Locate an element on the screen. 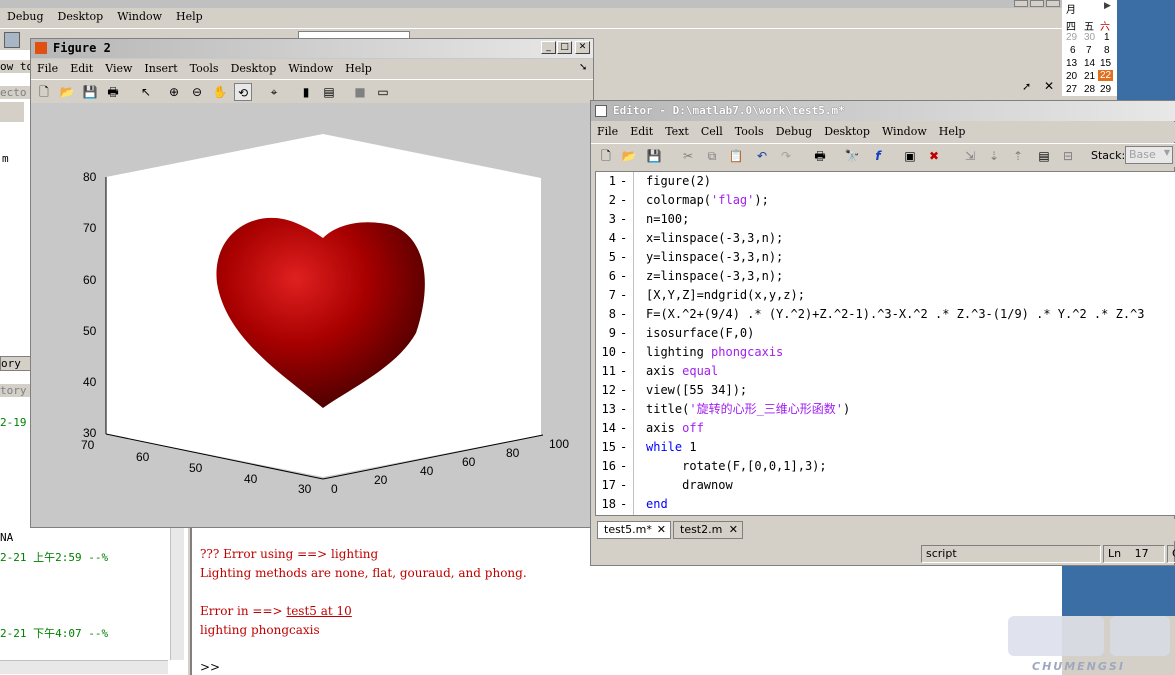  workspace-toolbar-icon is located at coordinates (12, 112).